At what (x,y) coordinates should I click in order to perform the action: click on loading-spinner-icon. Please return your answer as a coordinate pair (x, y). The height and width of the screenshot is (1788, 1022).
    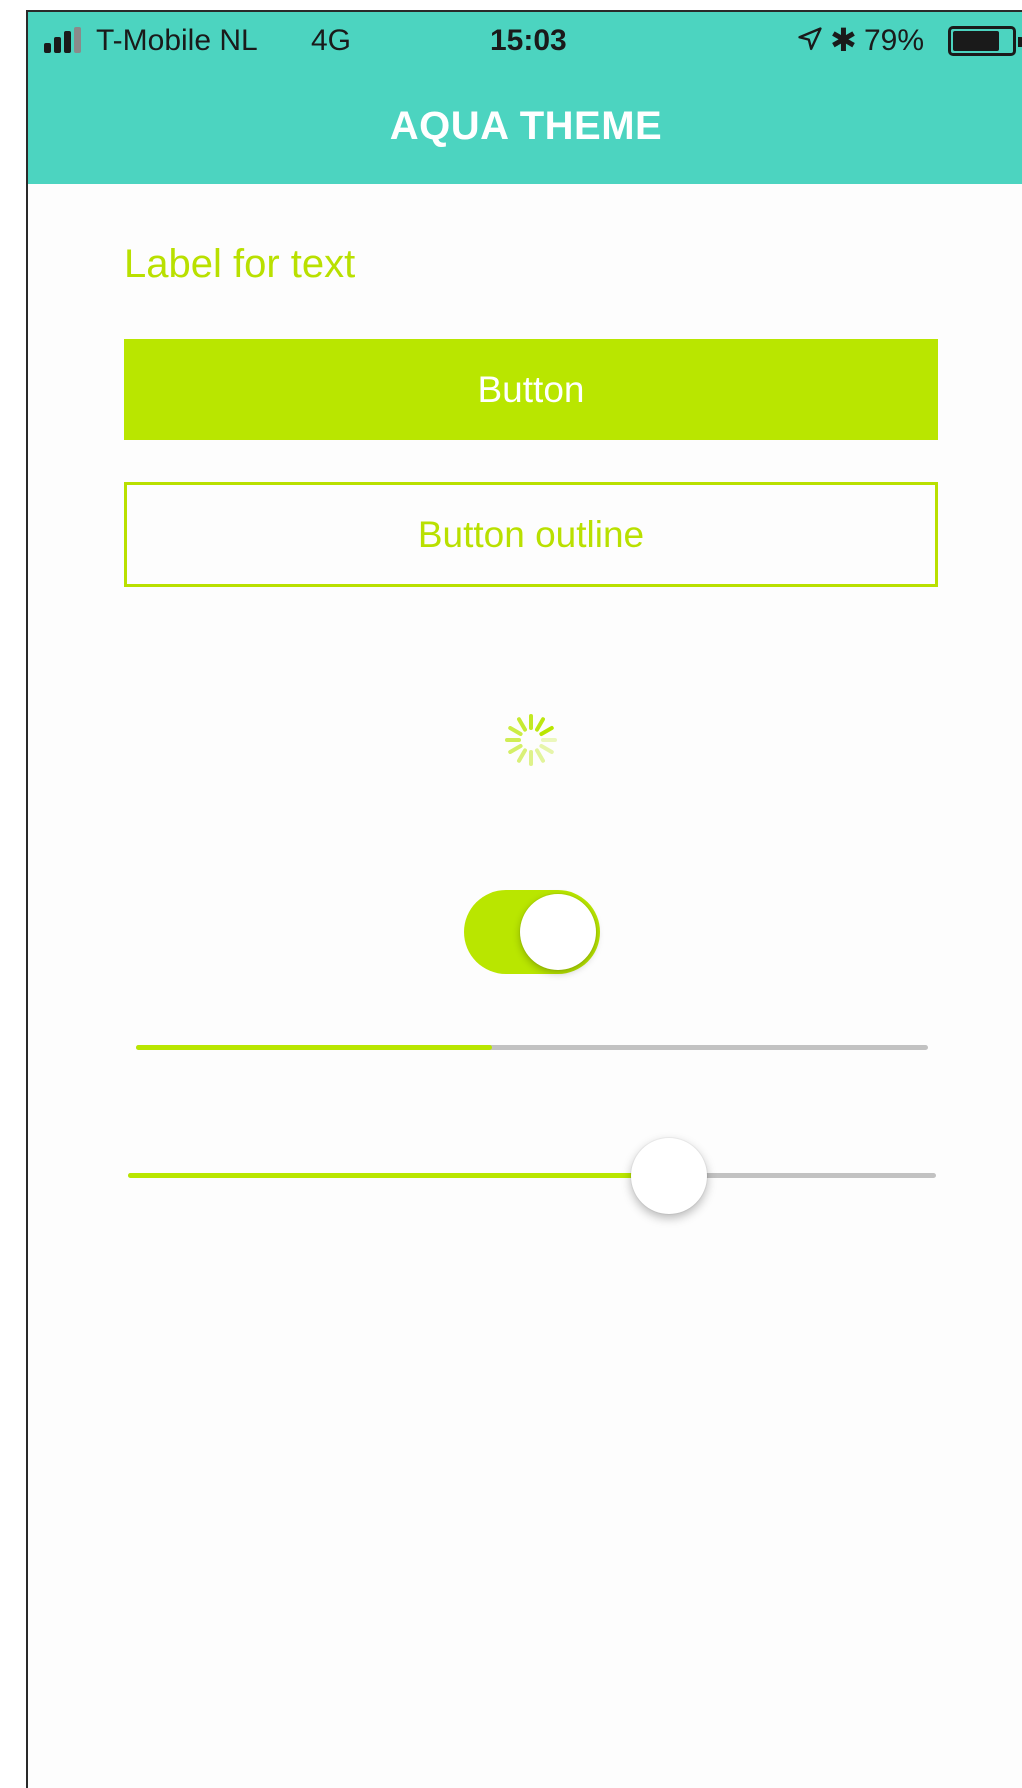
    Looking at the image, I should click on (531, 740).